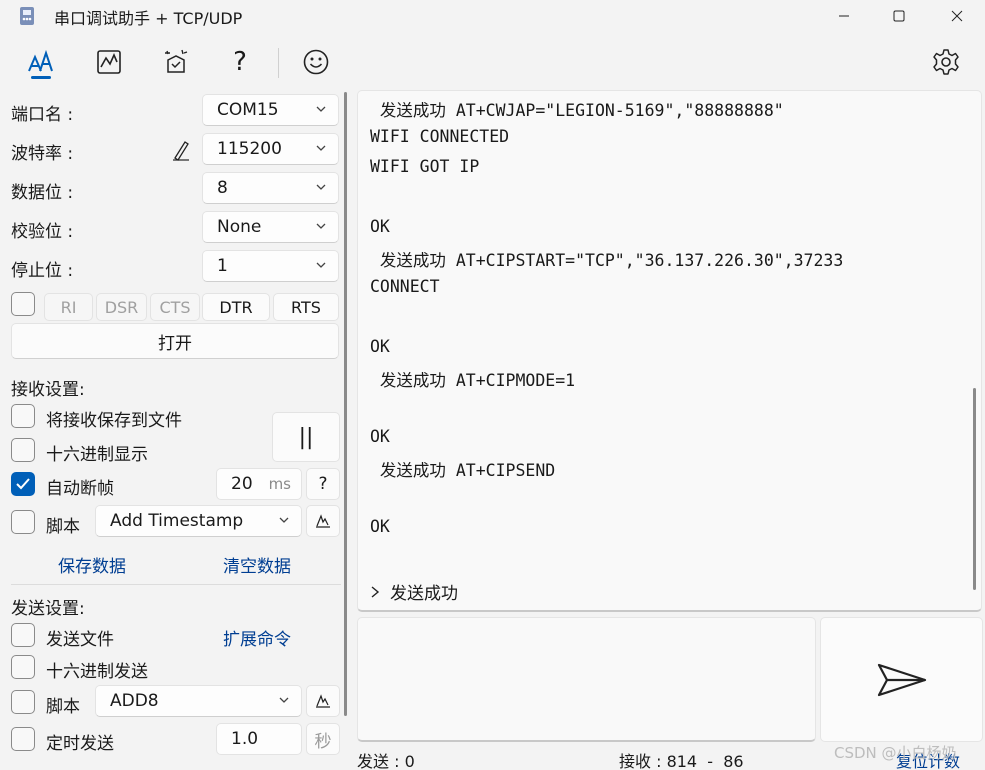  Describe the element at coordinates (240, 62) in the screenshot. I see `help-button: ?` at that location.